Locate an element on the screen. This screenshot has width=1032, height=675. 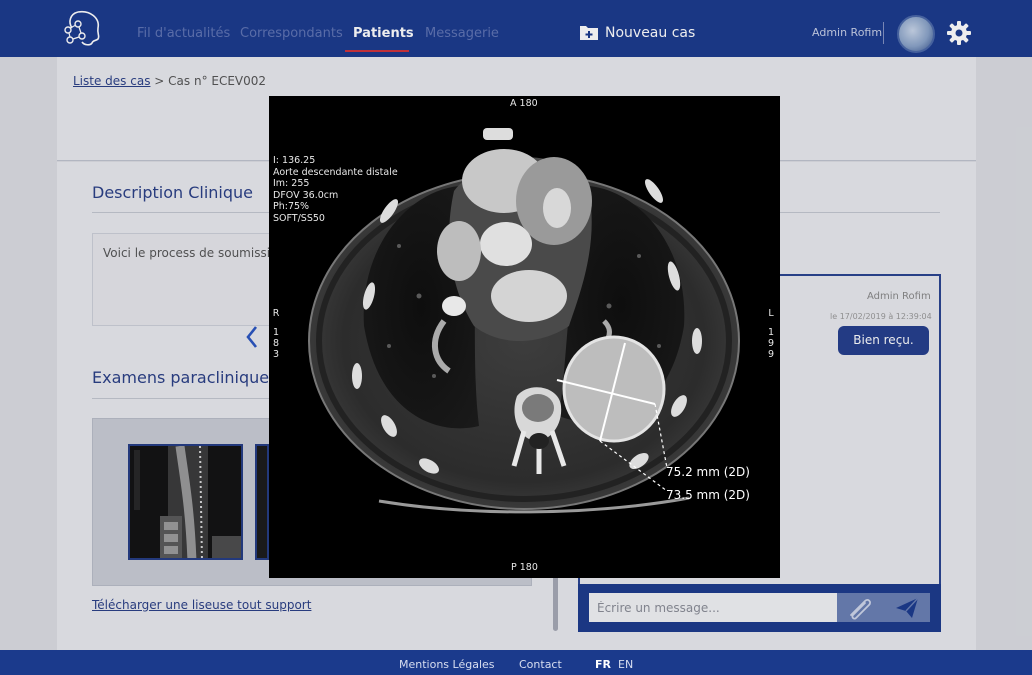
dicom-info-line: SOFT/SS50 is located at coordinates (299, 218).